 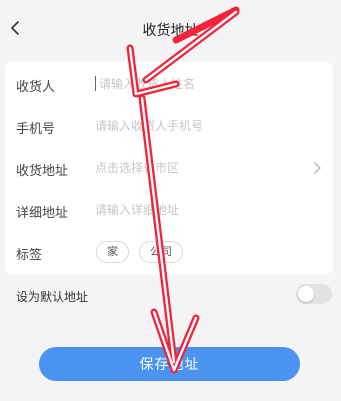 I want to click on header: 收货地址, so click(x=170, y=29).